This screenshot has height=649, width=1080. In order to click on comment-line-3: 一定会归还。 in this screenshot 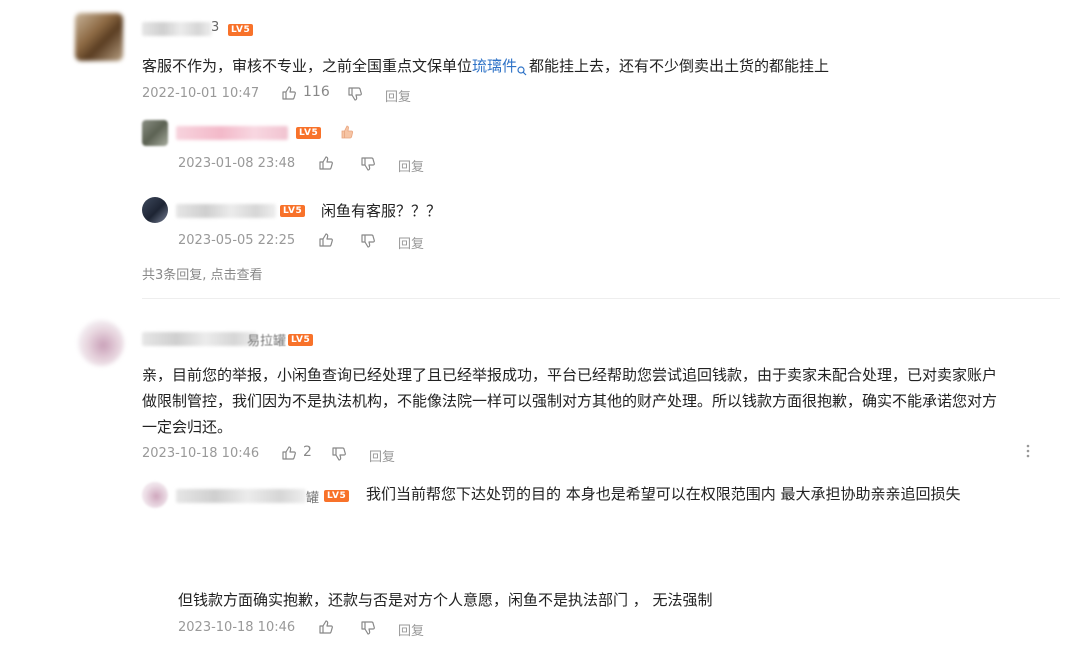, I will do `click(187, 427)`.